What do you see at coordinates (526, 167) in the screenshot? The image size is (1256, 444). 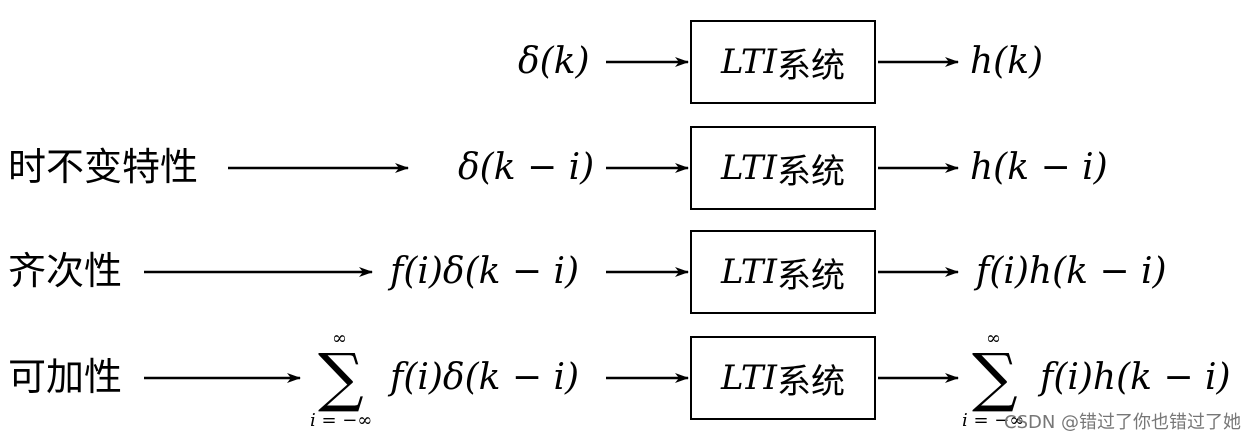 I see `row2-input: δ(k − i)` at bounding box center [526, 167].